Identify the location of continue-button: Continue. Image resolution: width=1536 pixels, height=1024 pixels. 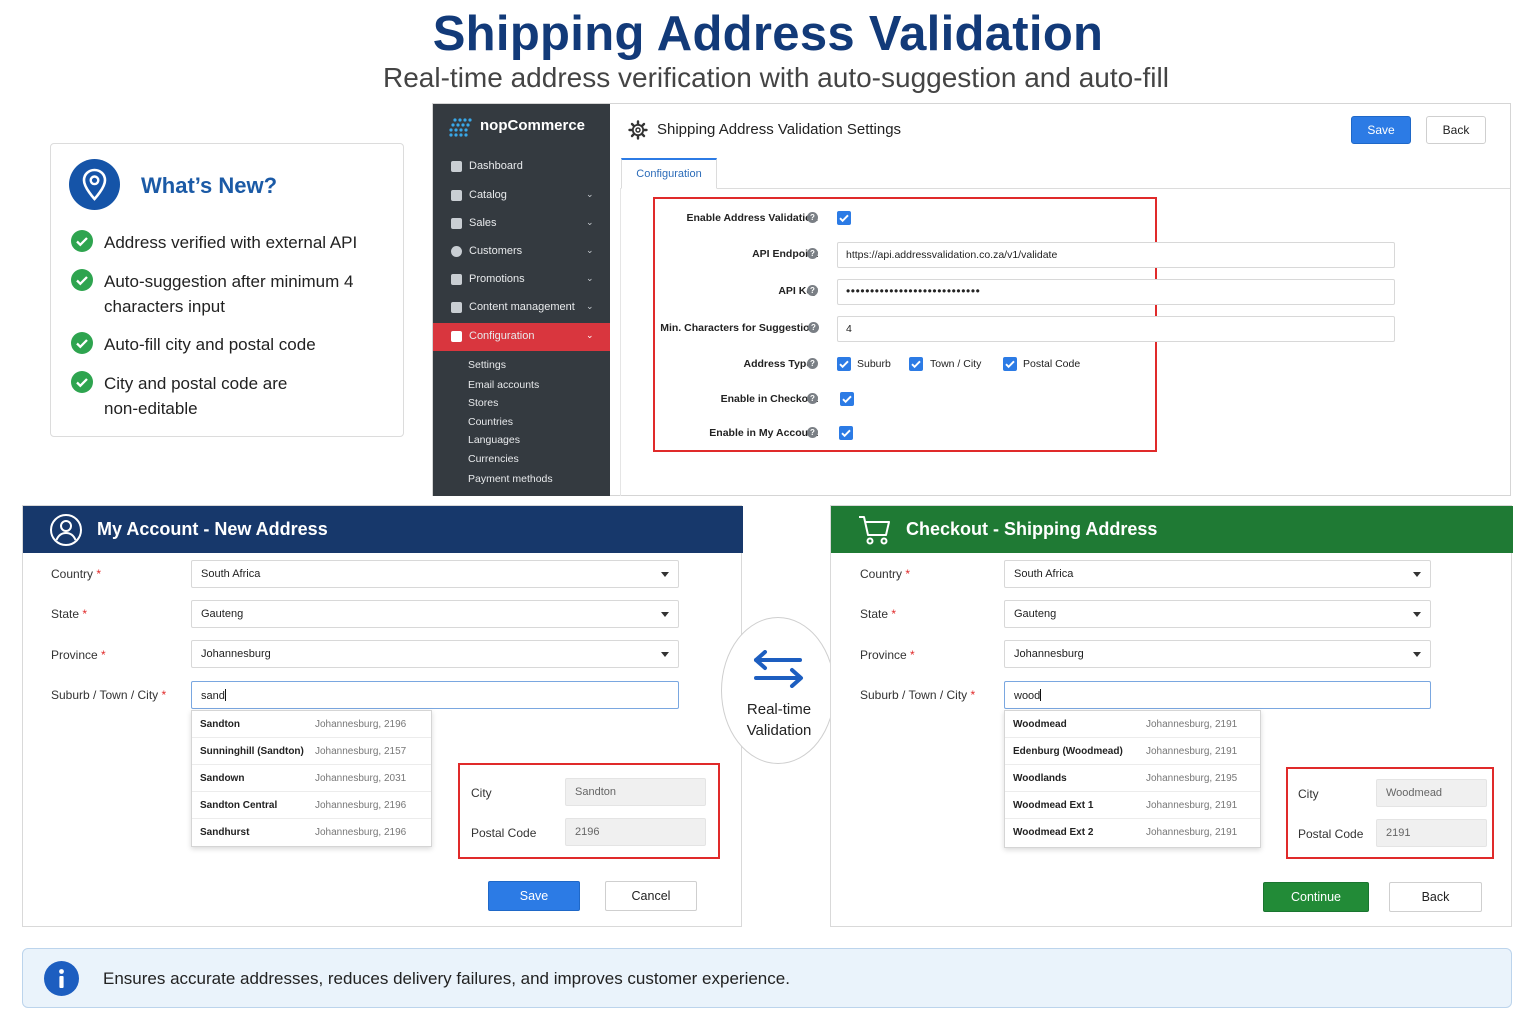
(1316, 897).